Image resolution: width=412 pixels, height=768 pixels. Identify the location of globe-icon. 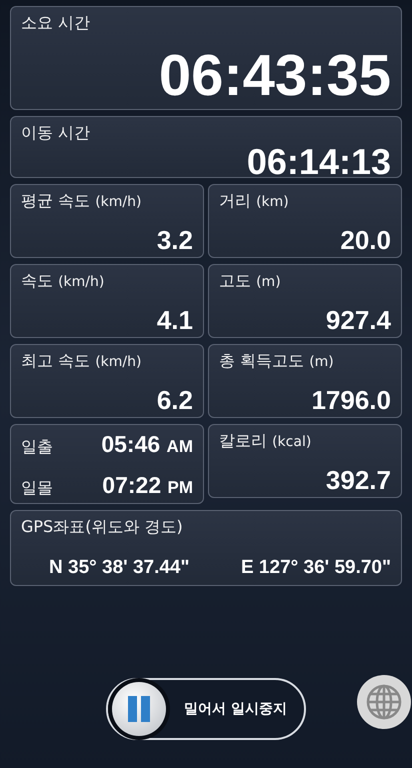
(384, 702).